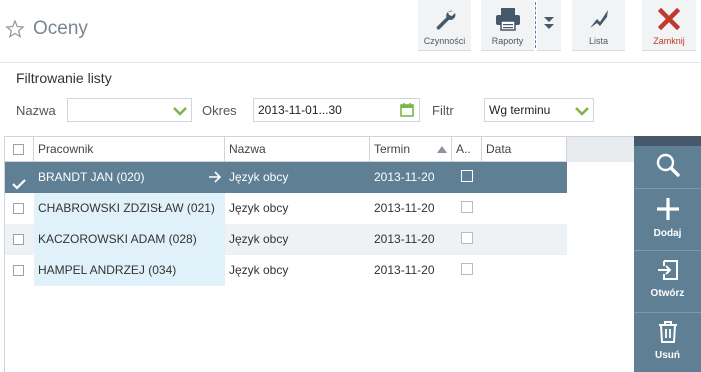  I want to click on select-all-header, so click(19, 149).